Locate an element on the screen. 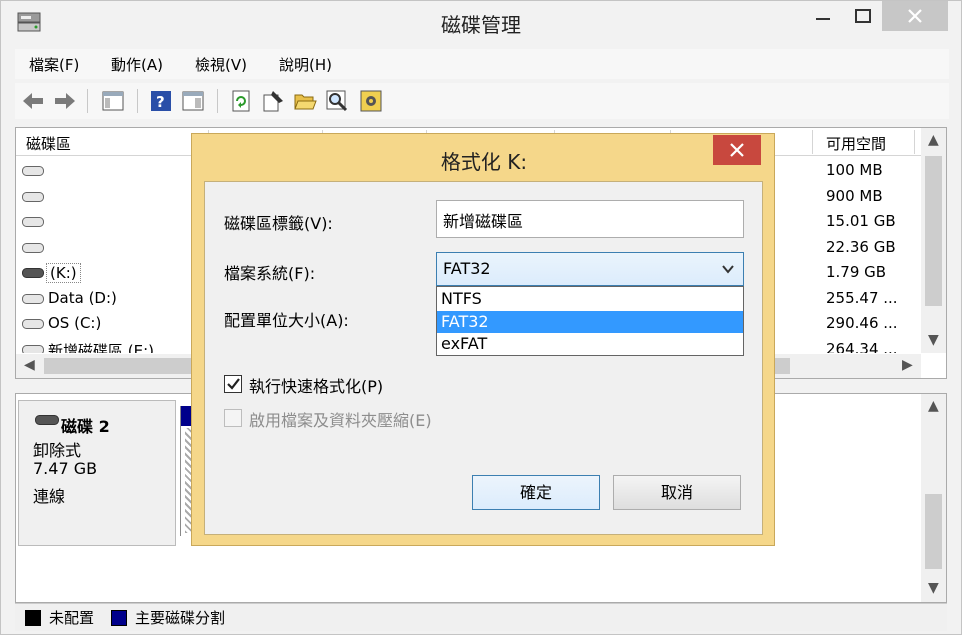  disk-info-panel: 磁碟 2 卸除式 7.47 GB 連線 is located at coordinates (97, 473).